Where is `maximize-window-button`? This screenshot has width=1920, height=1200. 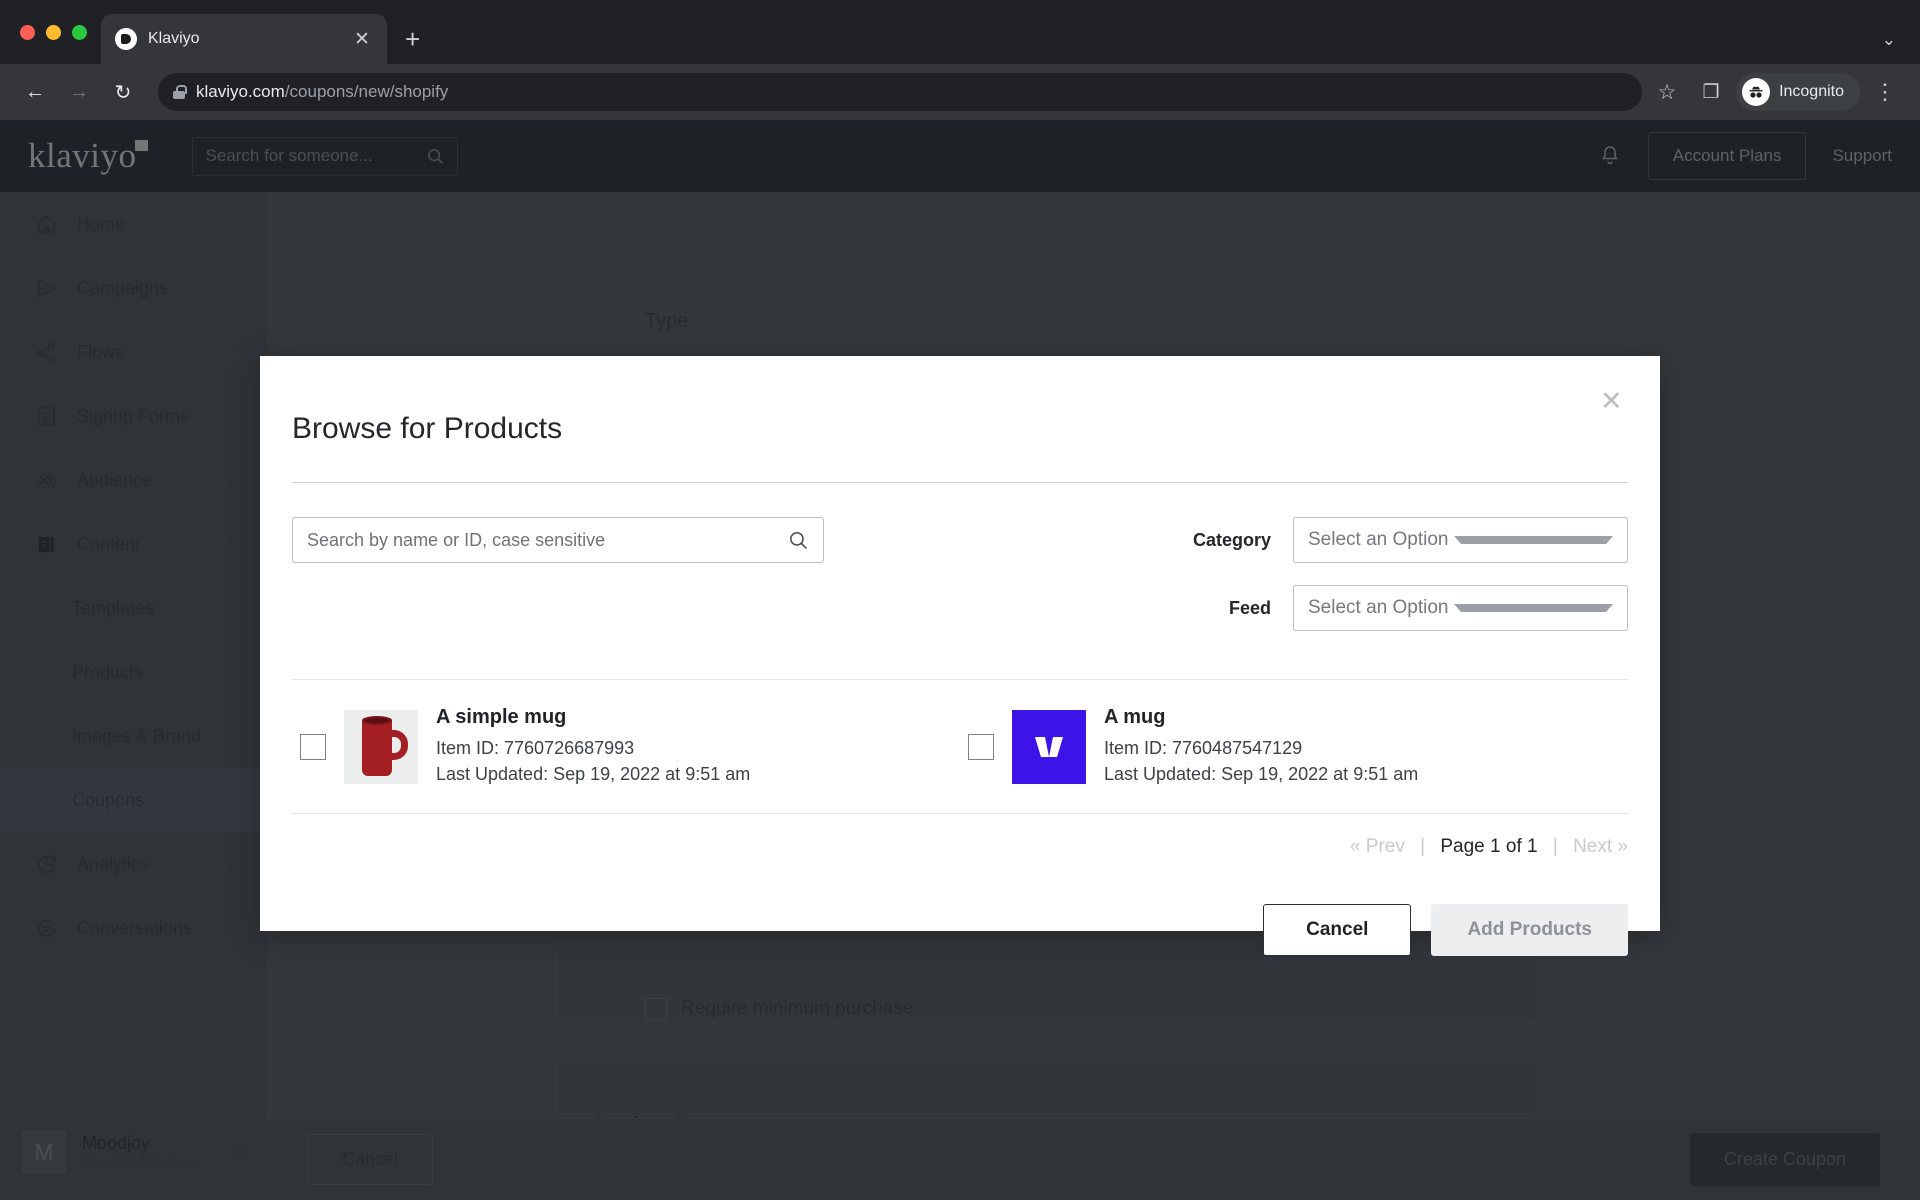
maximize-window-button is located at coordinates (79, 32).